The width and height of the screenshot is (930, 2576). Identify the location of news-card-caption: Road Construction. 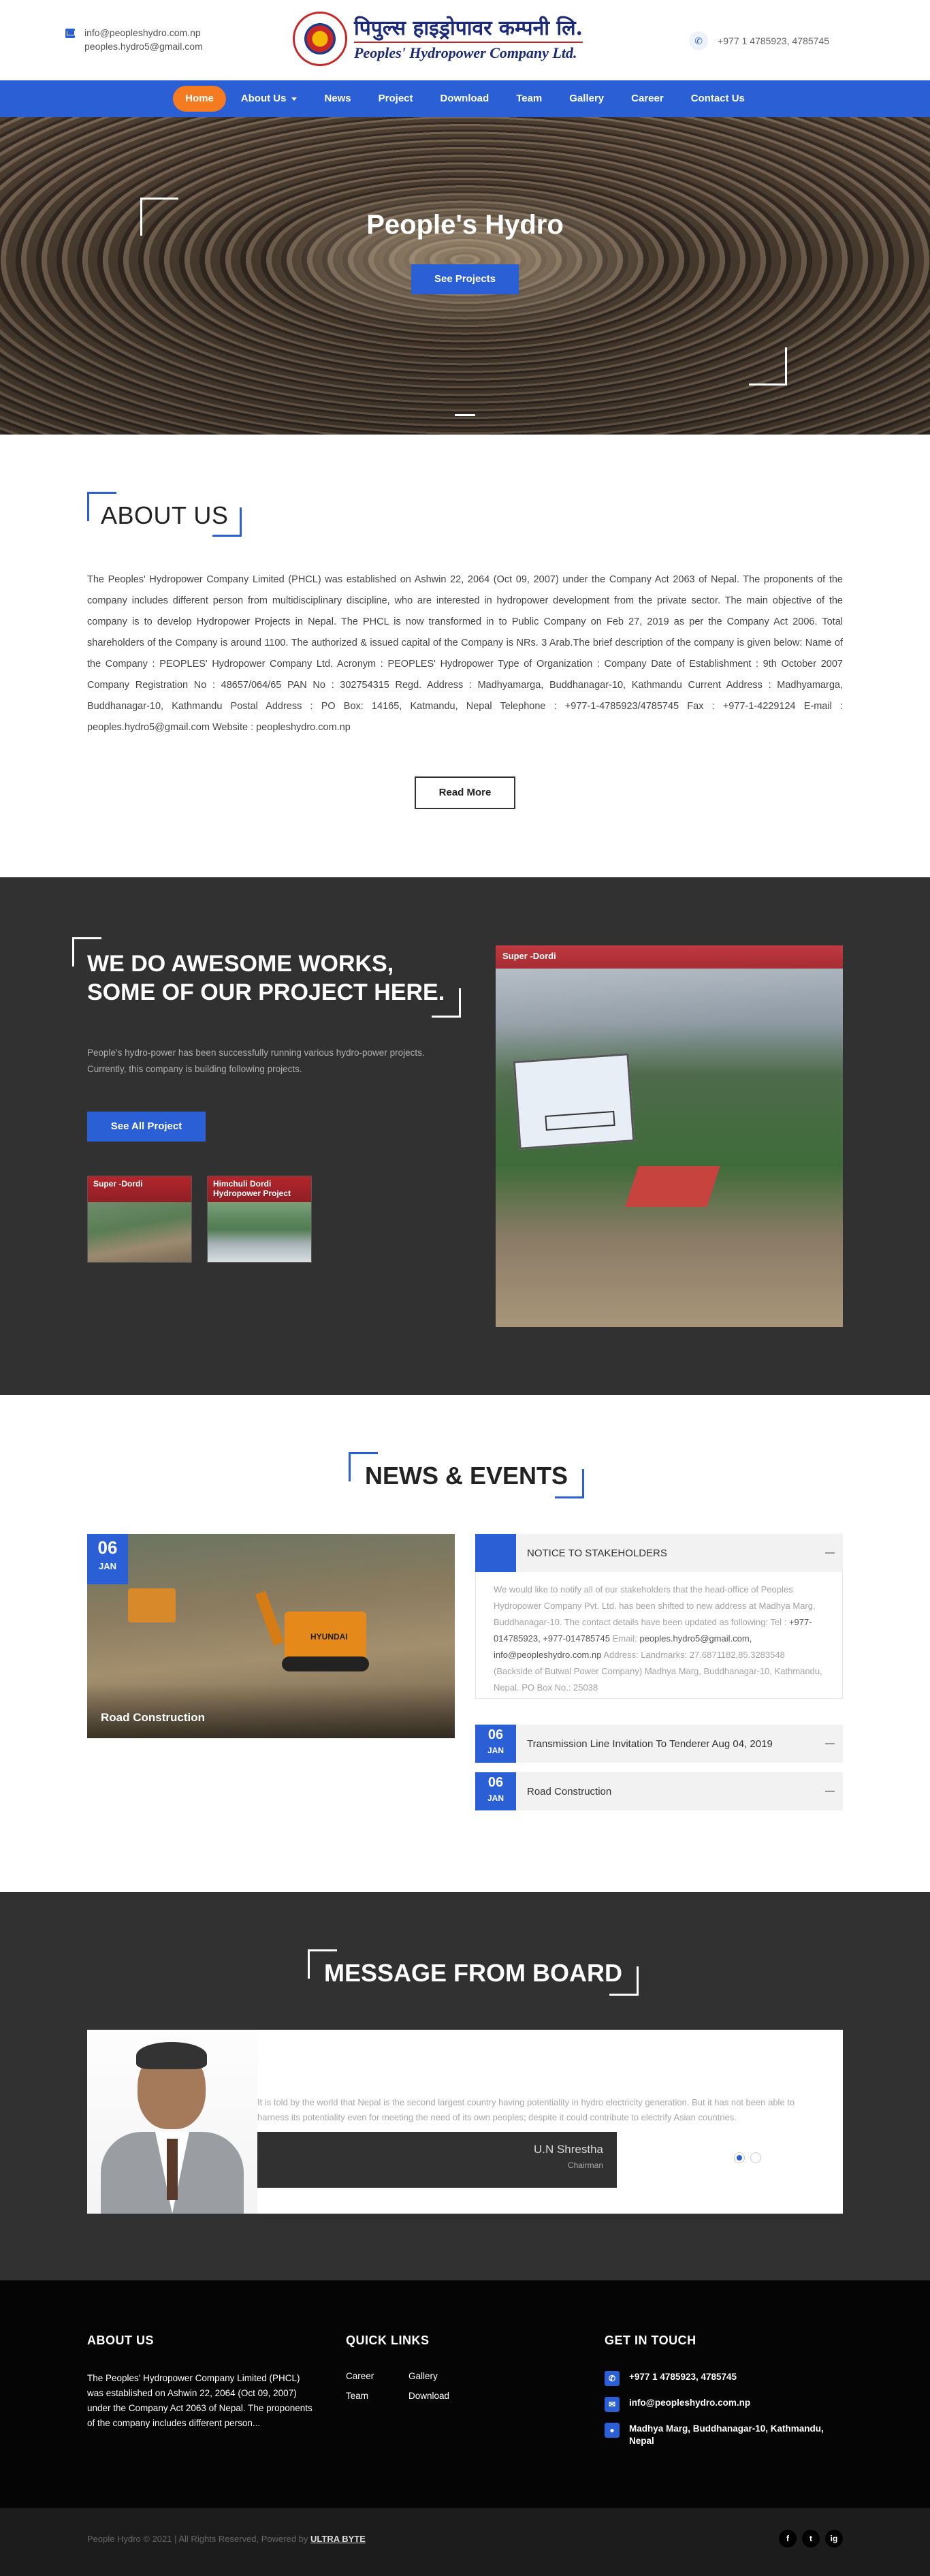
(153, 1717).